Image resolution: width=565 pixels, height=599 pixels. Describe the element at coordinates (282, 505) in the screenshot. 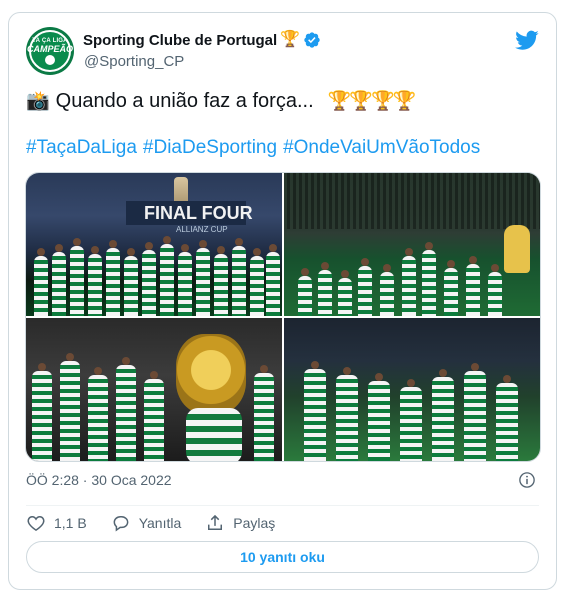

I see `divider` at that location.